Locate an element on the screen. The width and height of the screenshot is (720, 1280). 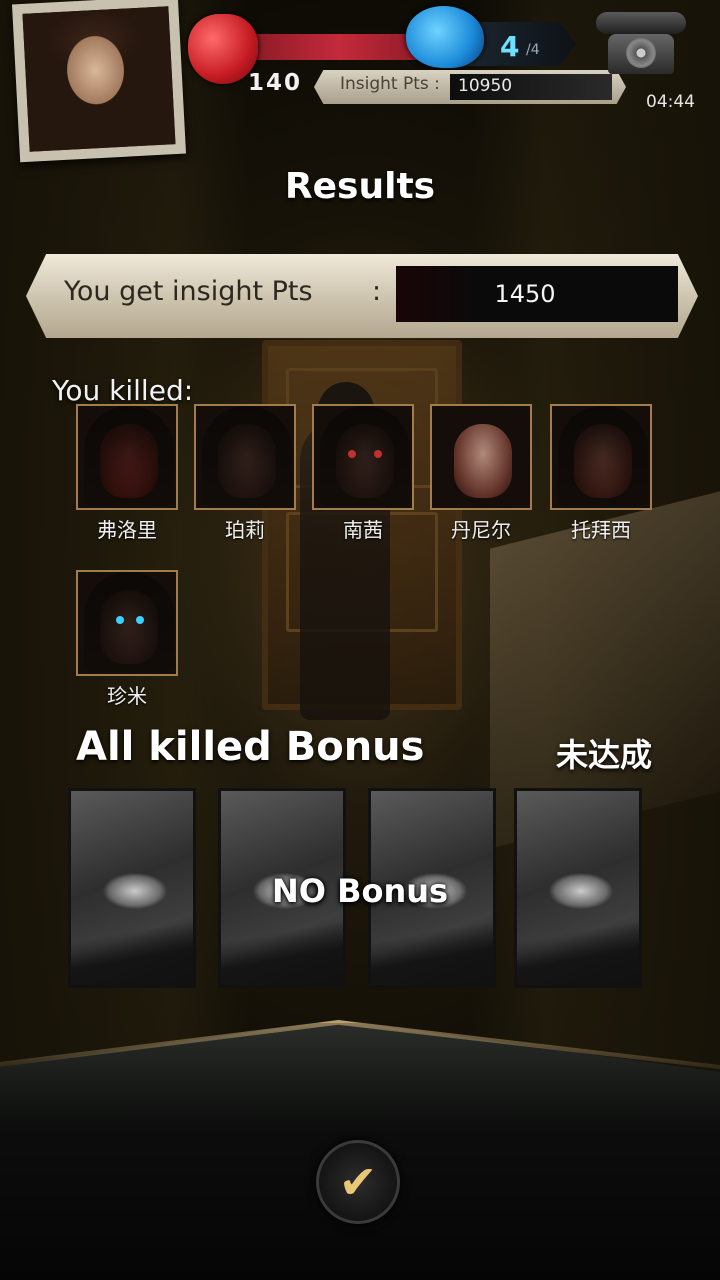
victim-name: 南茜 is located at coordinates (363, 530).